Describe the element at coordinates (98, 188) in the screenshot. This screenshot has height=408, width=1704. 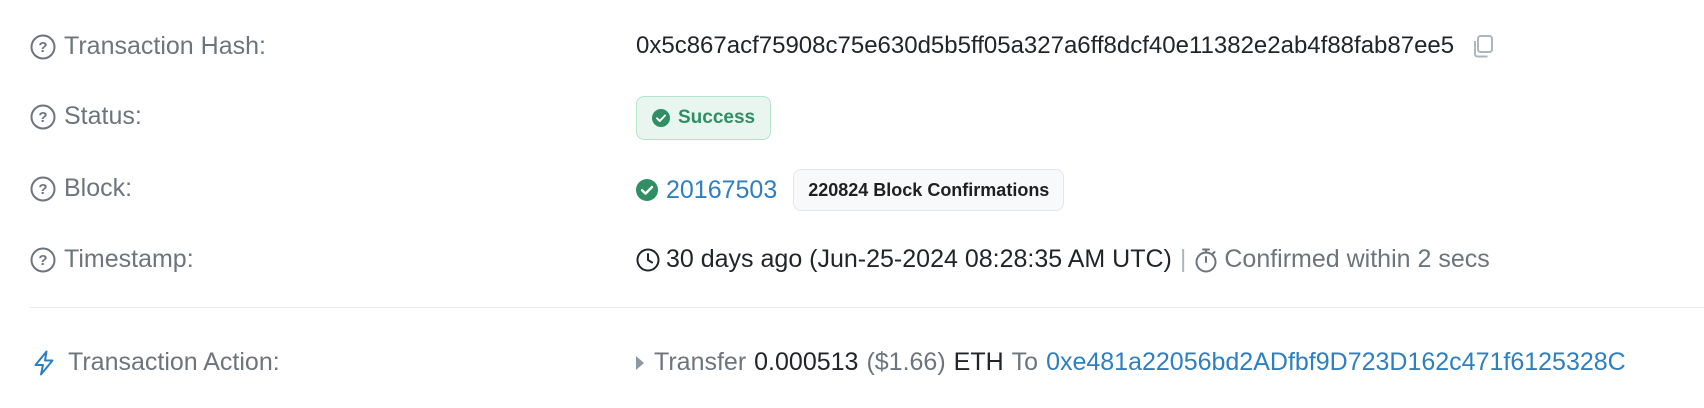
I see `block-label: Block:` at that location.